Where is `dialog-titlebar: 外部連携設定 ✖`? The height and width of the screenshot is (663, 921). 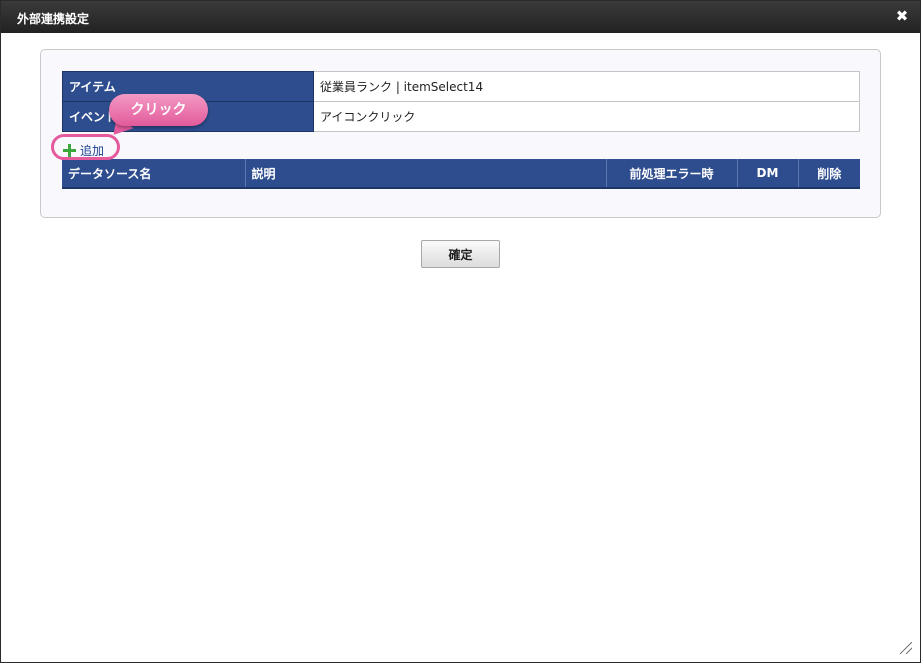 dialog-titlebar: 外部連携設定 ✖ is located at coordinates (460, 17).